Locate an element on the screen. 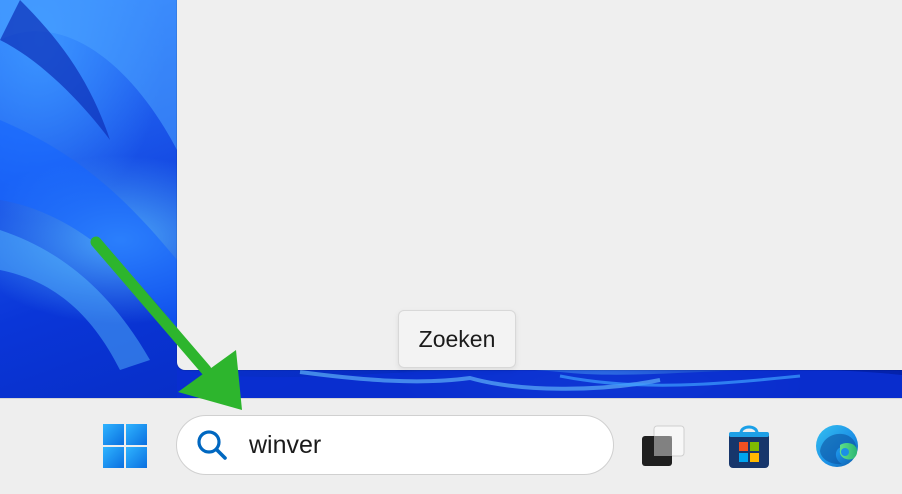  task-view-icon is located at coordinates (663, 445).